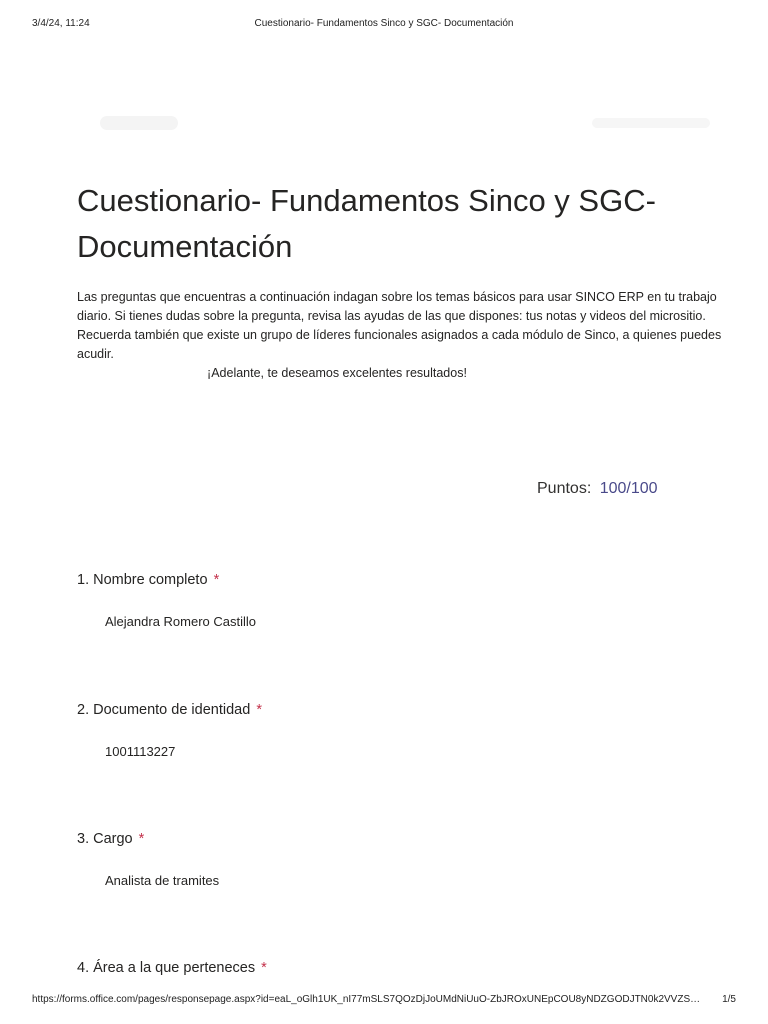 The width and height of the screenshot is (768, 1024). I want to click on print-page-number: 1/5, so click(729, 999).